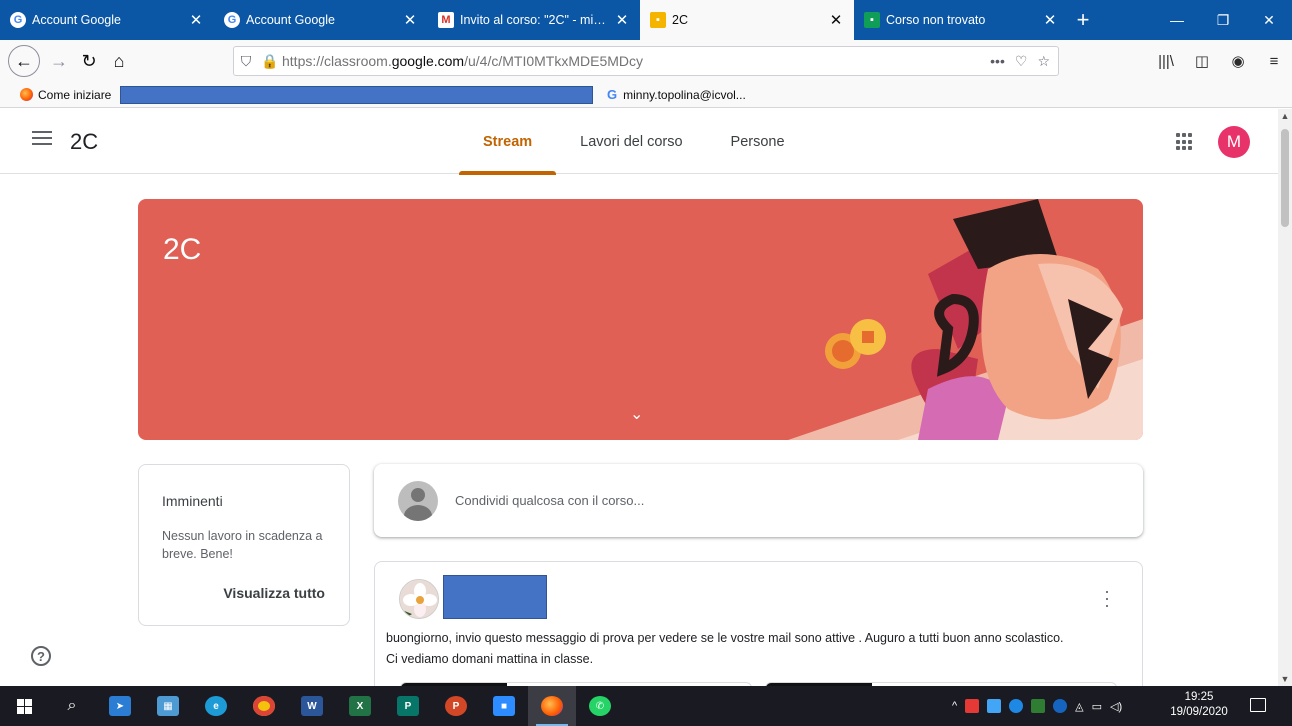 This screenshot has width=1292, height=726. Describe the element at coordinates (168, 706) in the screenshot. I see `calendar-app-icon: ▦` at that location.